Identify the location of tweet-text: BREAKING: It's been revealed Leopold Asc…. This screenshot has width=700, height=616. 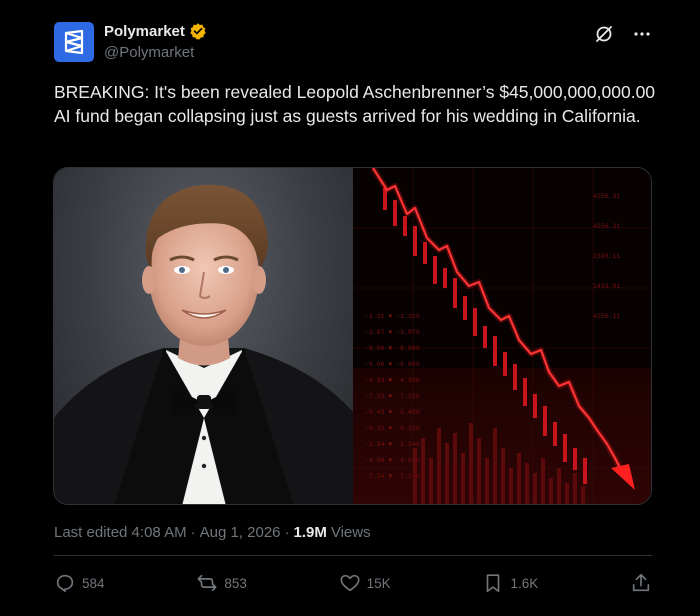
(355, 104).